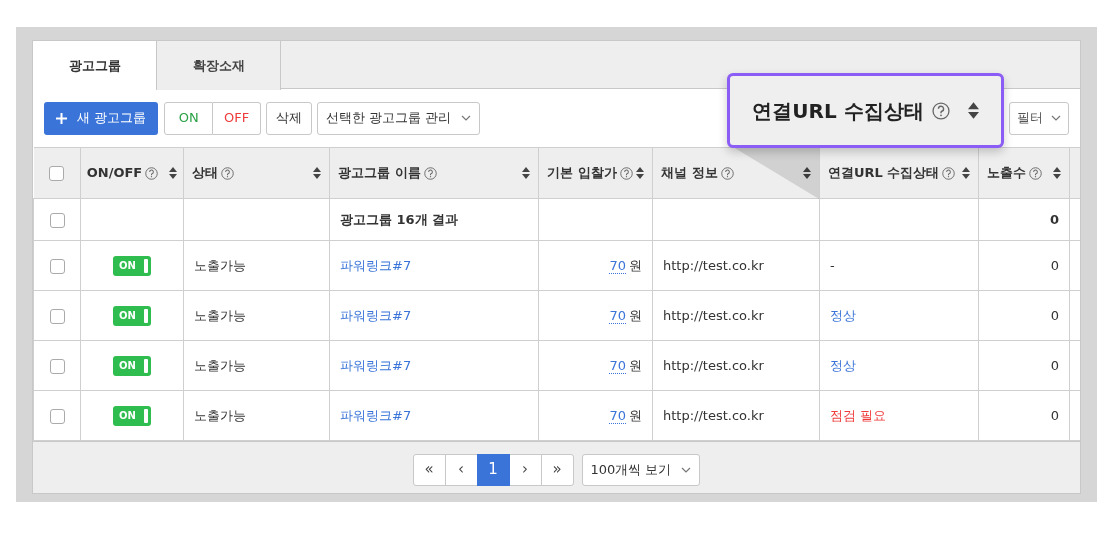 The width and height of the screenshot is (1114, 534). What do you see at coordinates (525, 469) in the screenshot?
I see `page-button: ›` at bounding box center [525, 469].